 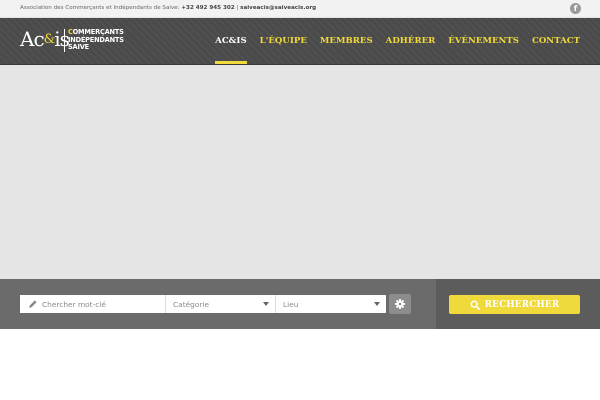 What do you see at coordinates (483, 41) in the screenshot?
I see `nav-item-evenements: ÉVÉNEMENTS` at bounding box center [483, 41].